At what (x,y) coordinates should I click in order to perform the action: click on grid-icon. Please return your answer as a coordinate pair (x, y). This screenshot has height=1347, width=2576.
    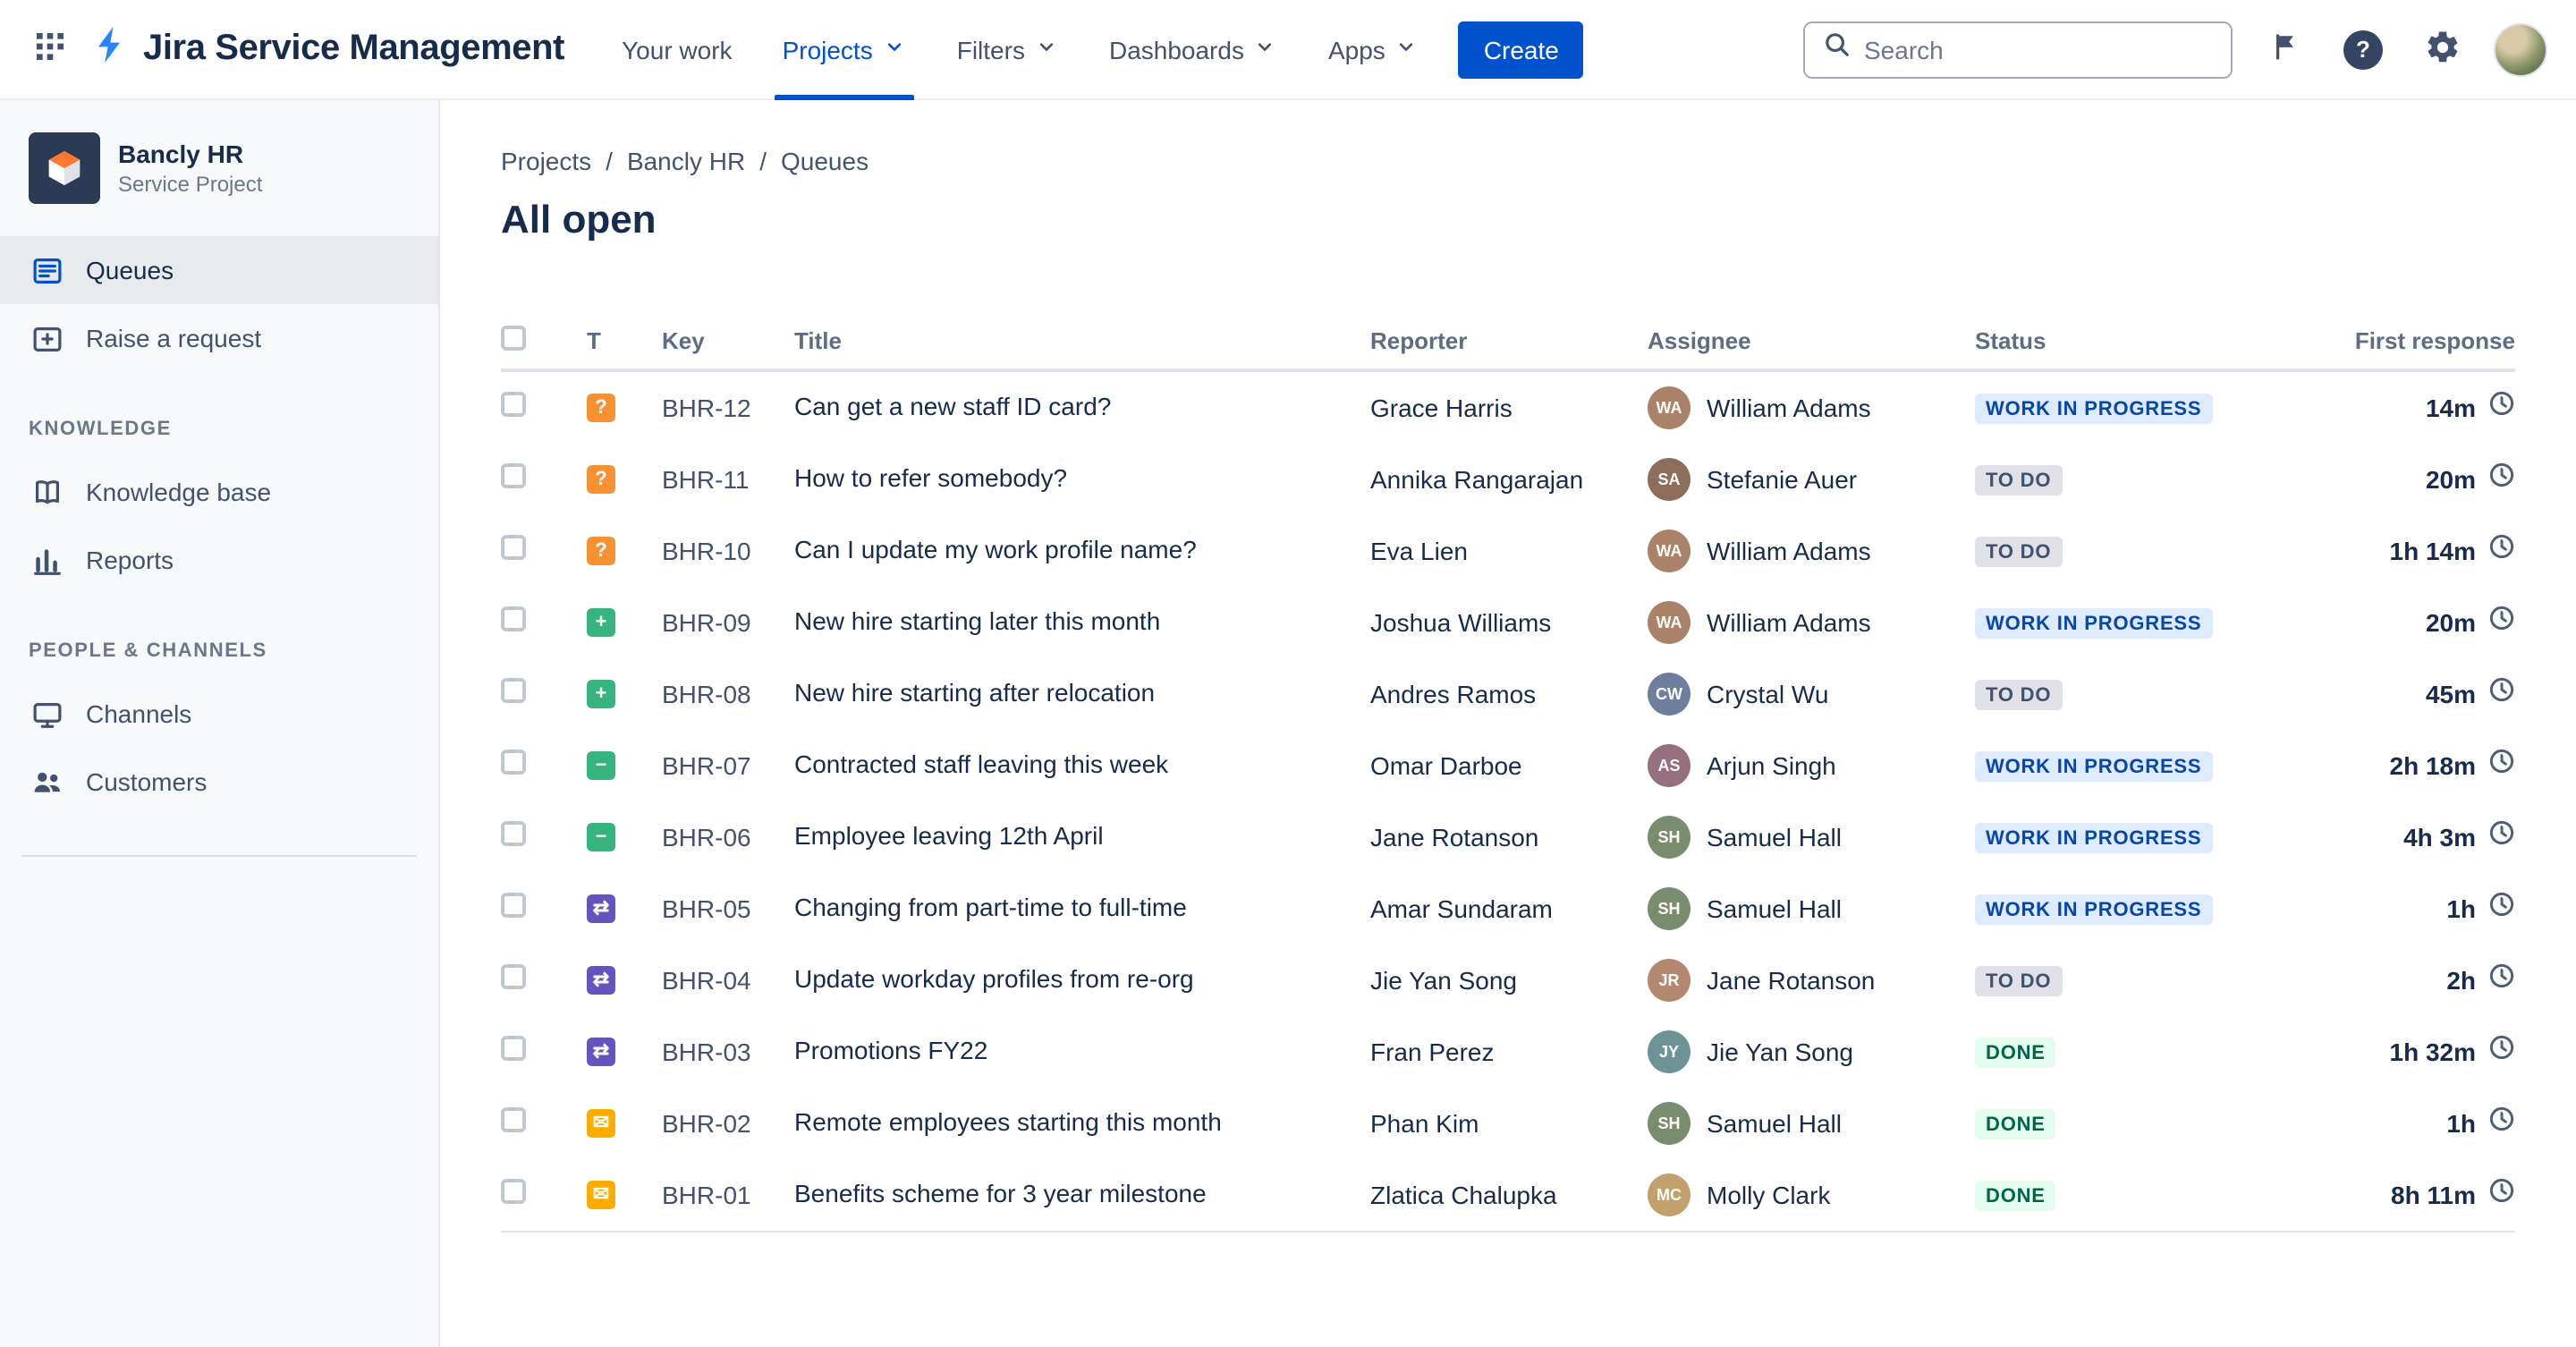
    Looking at the image, I should click on (50, 49).